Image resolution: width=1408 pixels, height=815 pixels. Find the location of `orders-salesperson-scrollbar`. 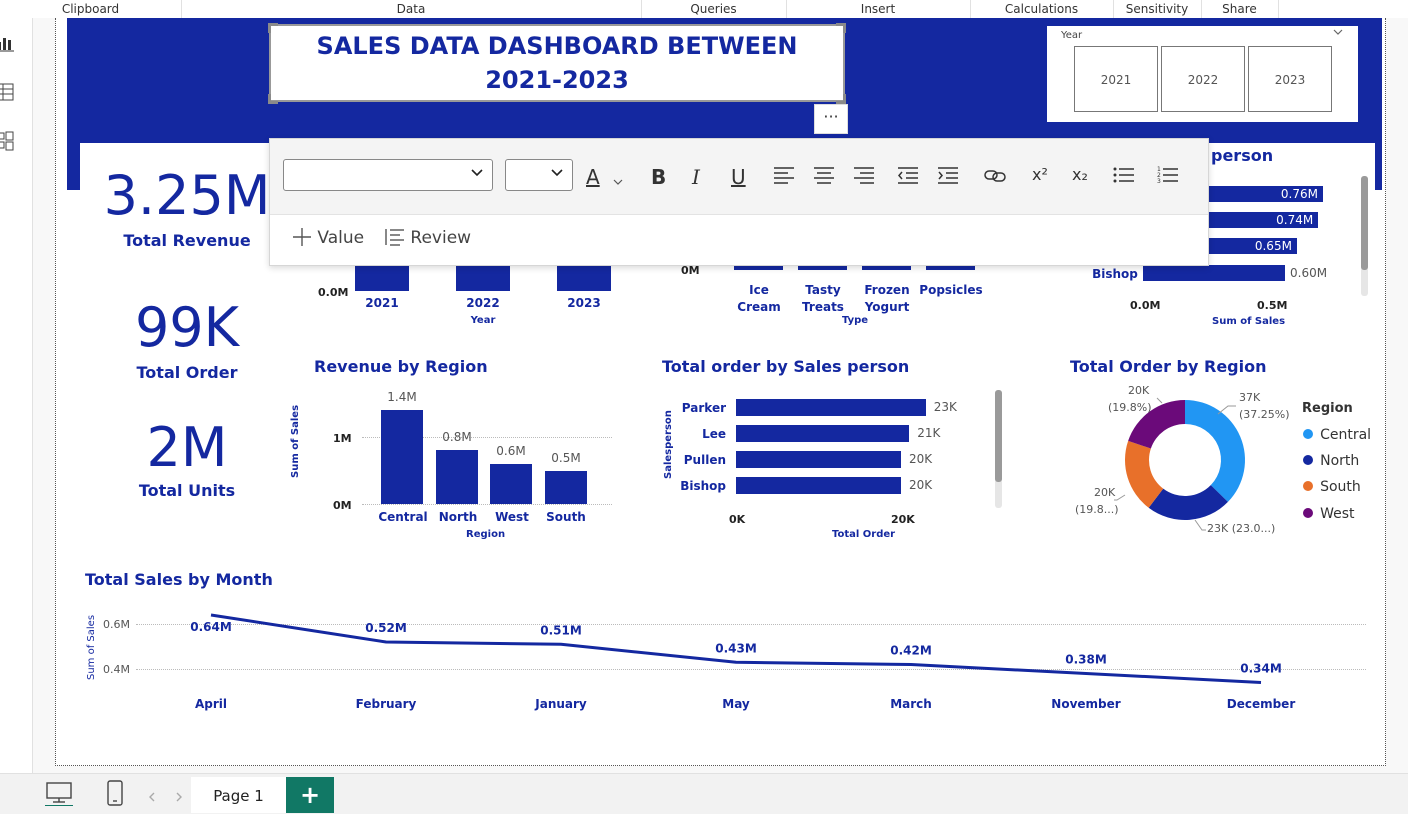

orders-salesperson-scrollbar is located at coordinates (998, 449).